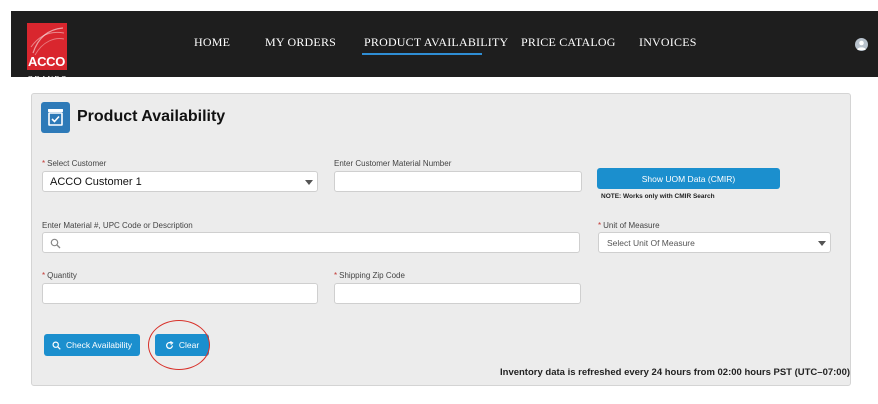 Image resolution: width=878 pixels, height=404 pixels. Describe the element at coordinates (180, 181) in the screenshot. I see `select-customer-dropdown: ACCO Customer 1` at that location.